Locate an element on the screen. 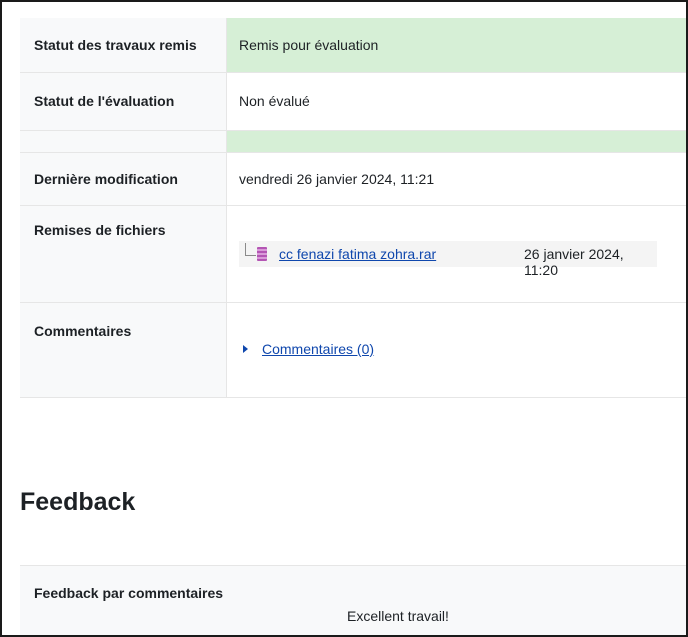 The height and width of the screenshot is (637, 688). files-label: Remises de fichiers is located at coordinates (123, 254).